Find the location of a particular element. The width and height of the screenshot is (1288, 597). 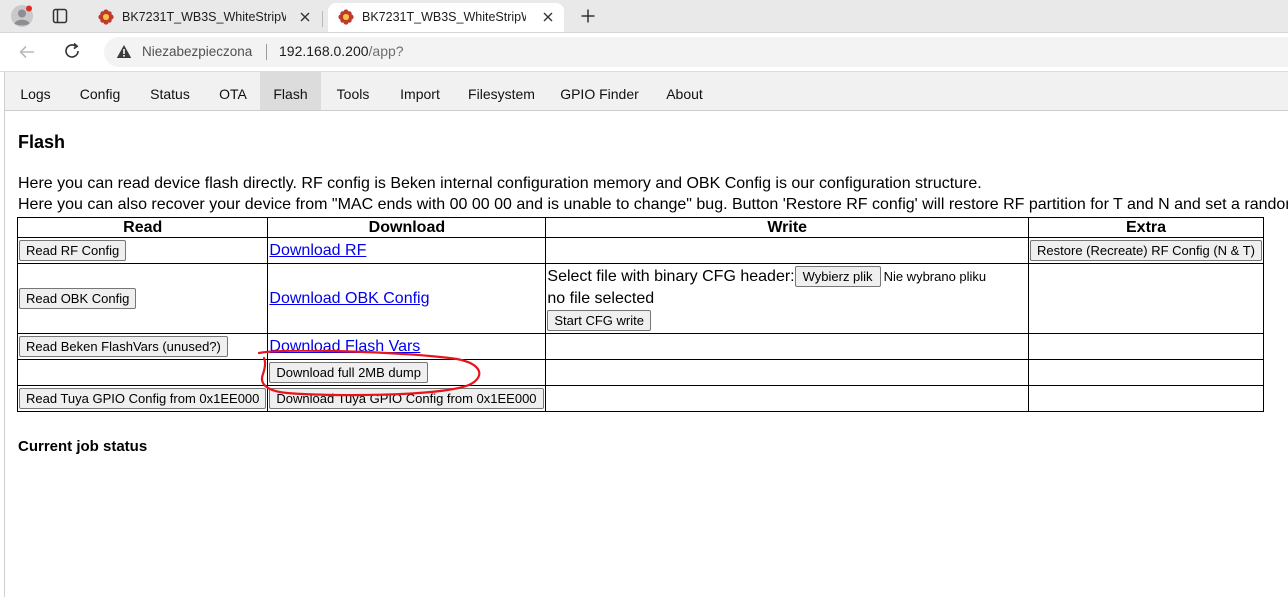

choose-file-button: Wybierz plik is located at coordinates (837, 276).